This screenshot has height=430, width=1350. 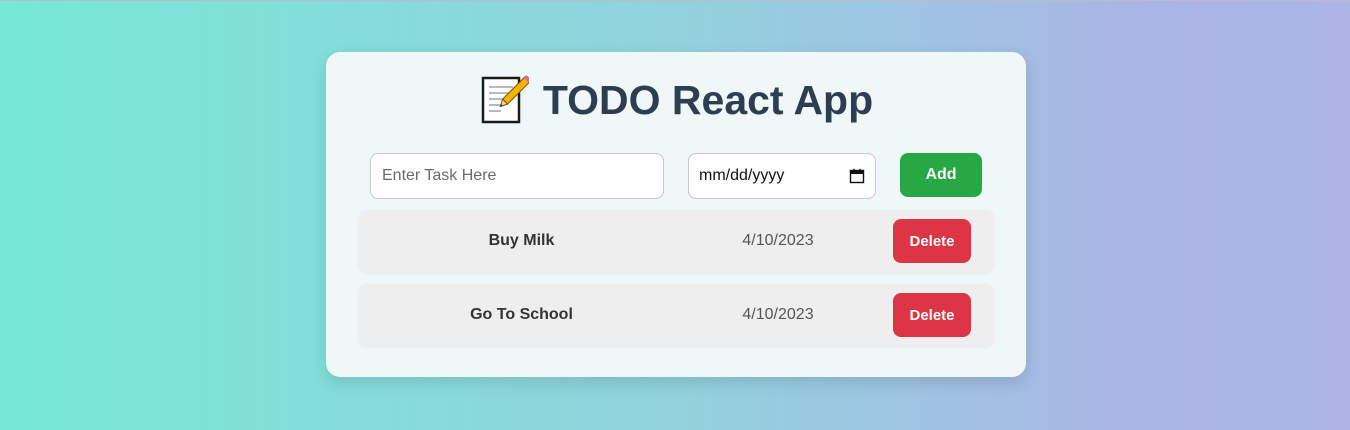 I want to click on task-input, so click(x=517, y=176).